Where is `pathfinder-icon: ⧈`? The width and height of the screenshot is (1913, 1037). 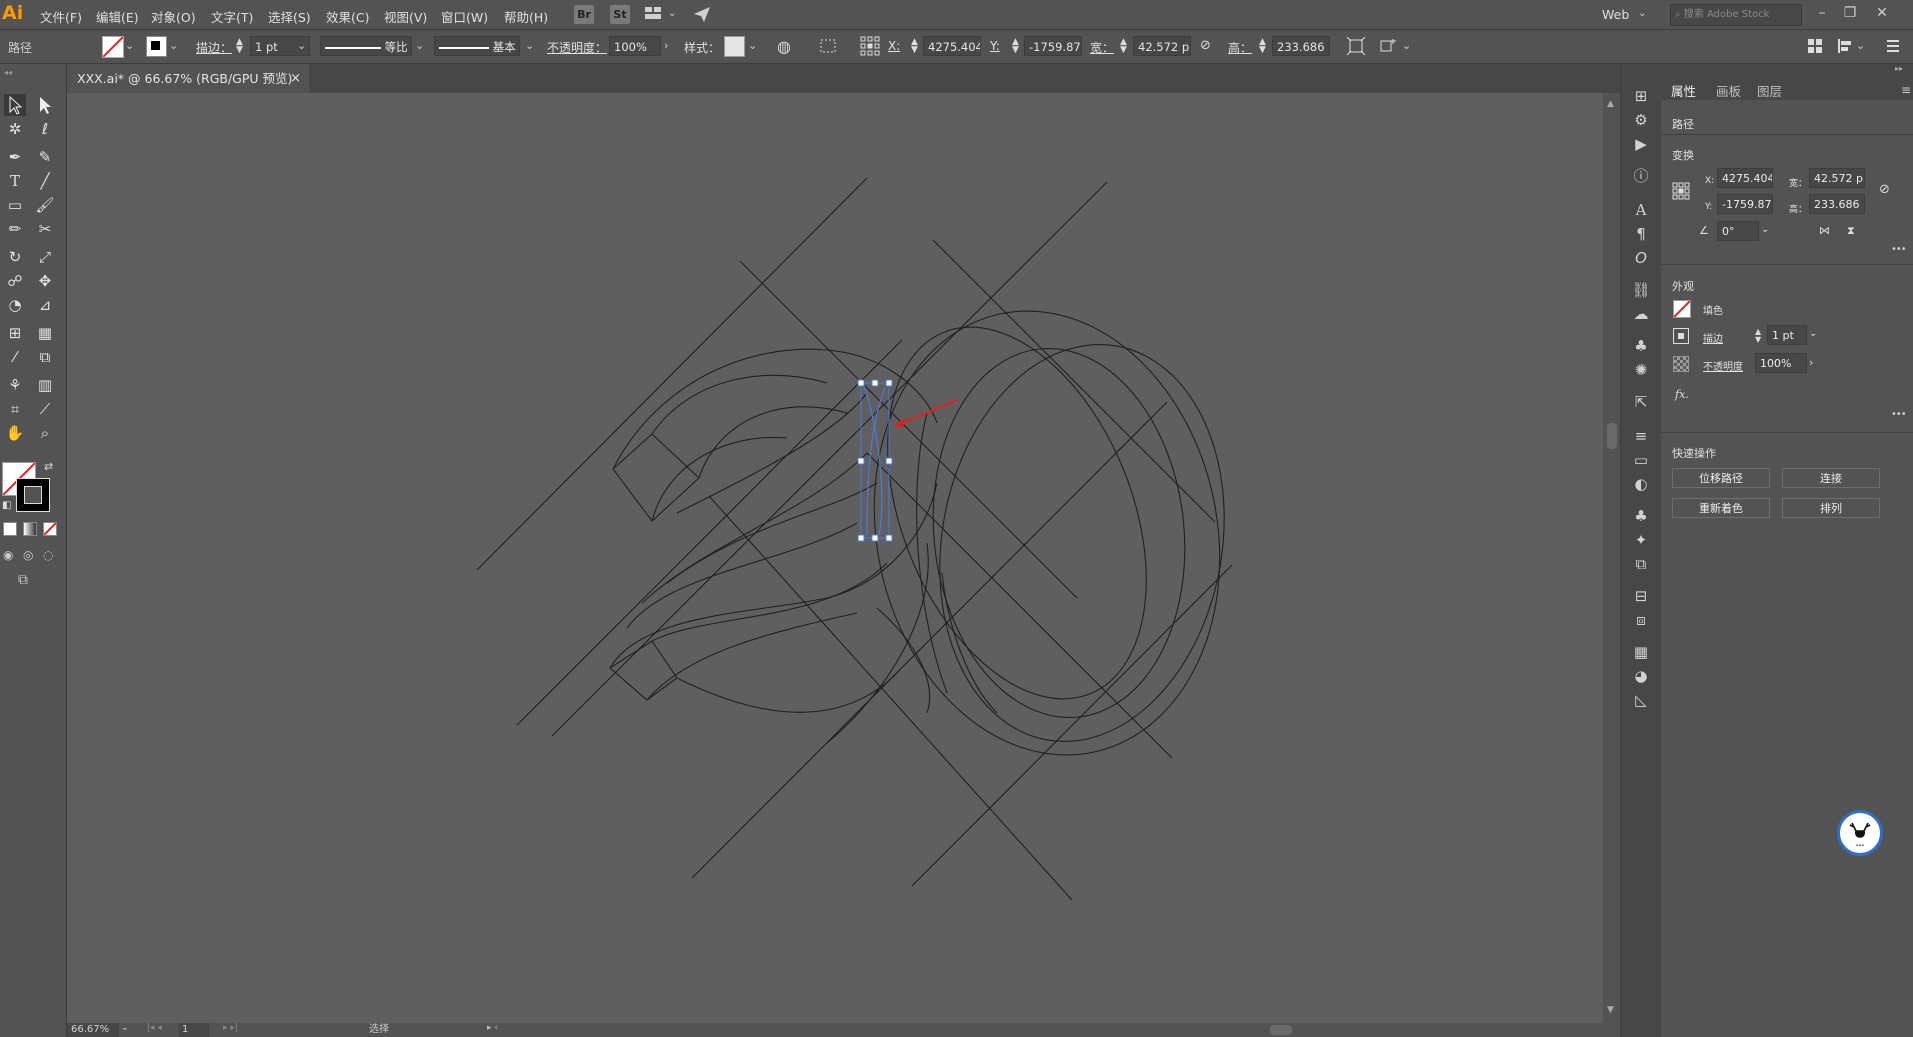 pathfinder-icon: ⧈ is located at coordinates (1641, 620).